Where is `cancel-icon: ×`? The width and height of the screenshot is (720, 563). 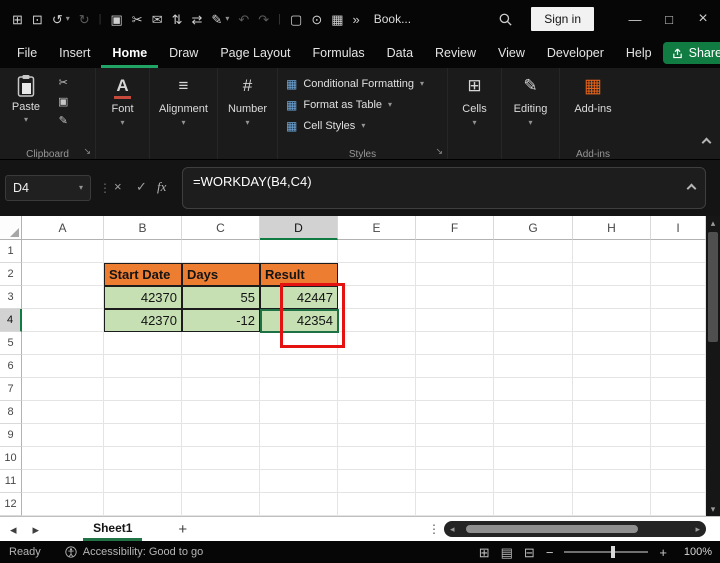 cancel-icon: × is located at coordinates (118, 186).